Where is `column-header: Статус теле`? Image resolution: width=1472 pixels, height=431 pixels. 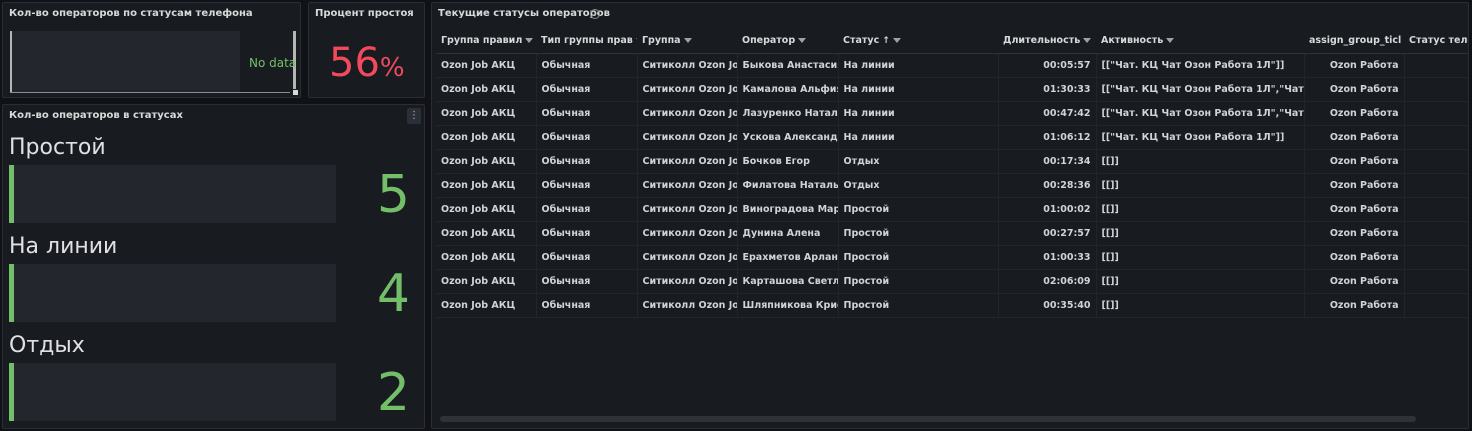 column-header: Статус теле is located at coordinates (1436, 41).